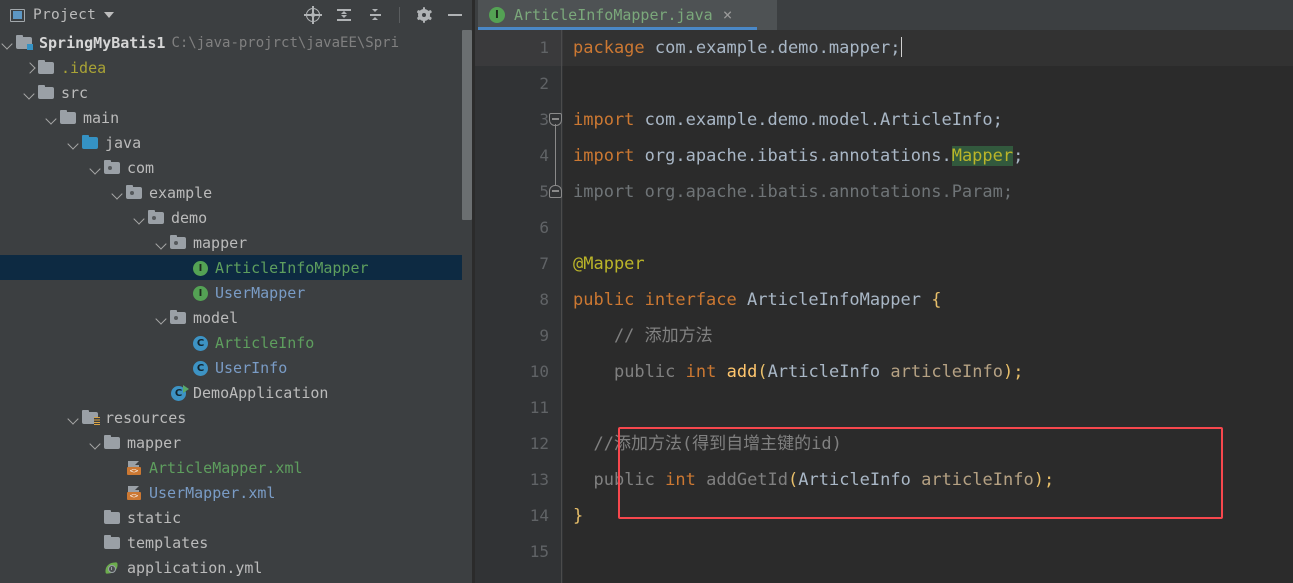  I want to click on chevron-right-icon, so click(30, 67).